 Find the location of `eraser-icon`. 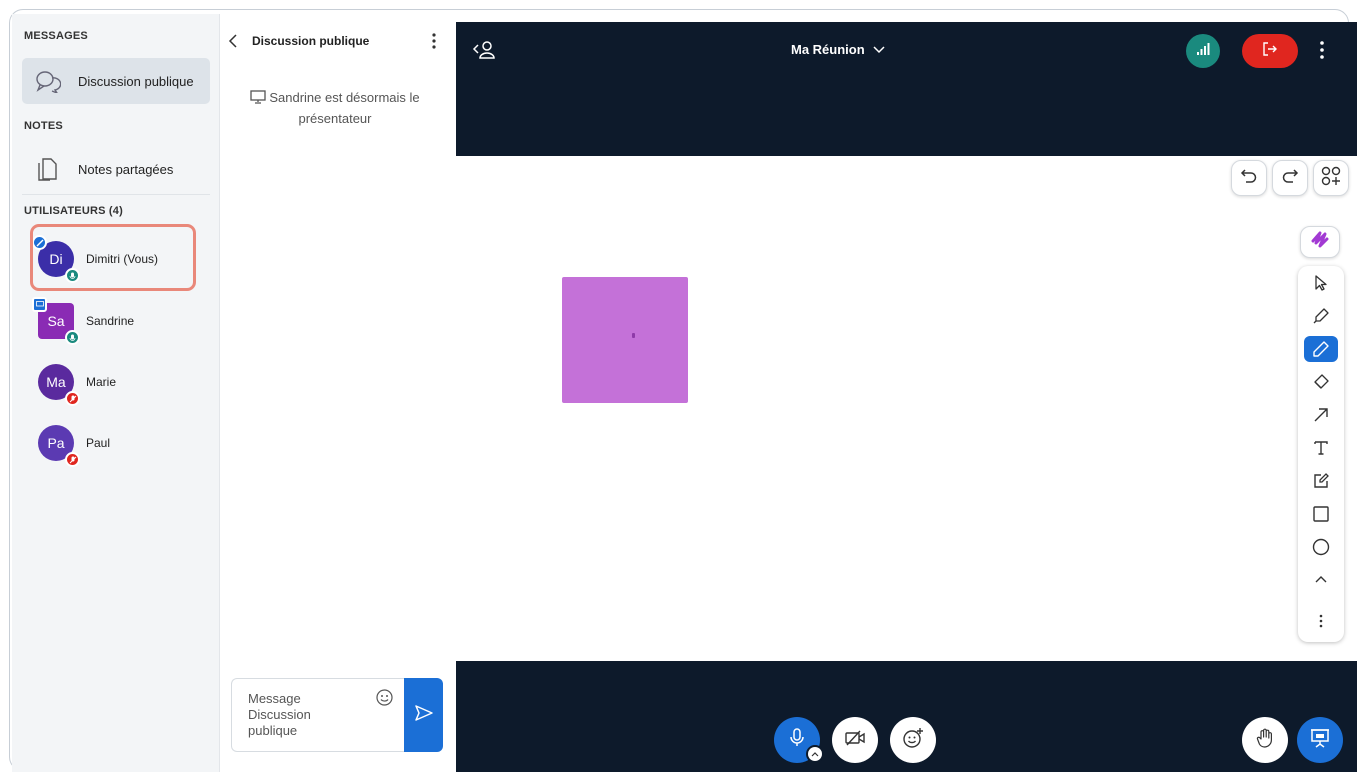

eraser-icon is located at coordinates (1321, 381).